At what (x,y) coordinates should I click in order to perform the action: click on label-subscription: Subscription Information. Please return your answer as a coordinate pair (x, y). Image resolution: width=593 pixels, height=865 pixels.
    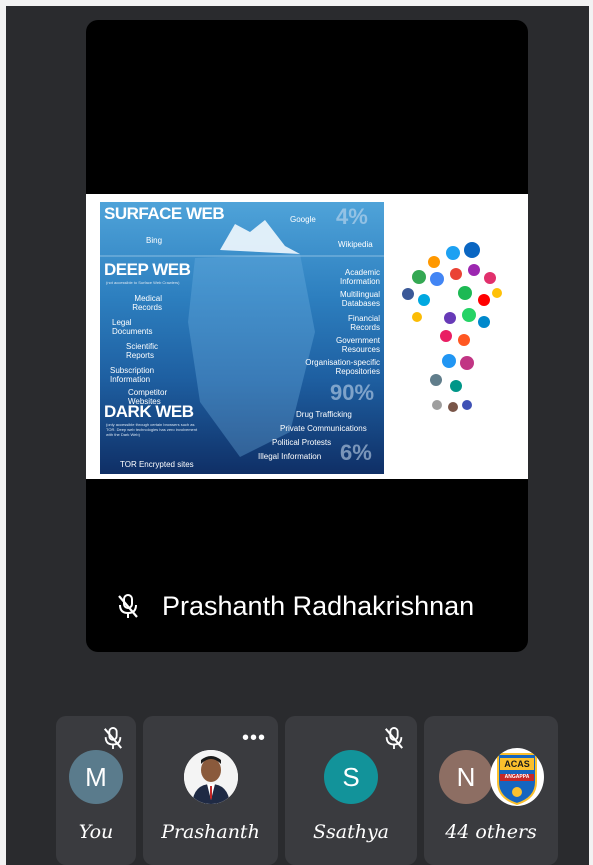
    Looking at the image, I should click on (132, 375).